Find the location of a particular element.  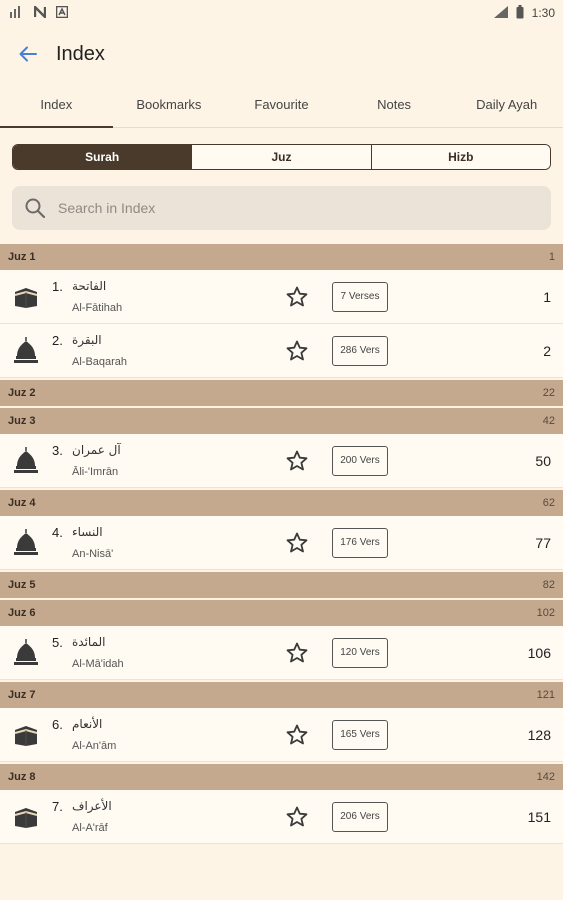

juz-label: Juz 4 is located at coordinates (22, 503).